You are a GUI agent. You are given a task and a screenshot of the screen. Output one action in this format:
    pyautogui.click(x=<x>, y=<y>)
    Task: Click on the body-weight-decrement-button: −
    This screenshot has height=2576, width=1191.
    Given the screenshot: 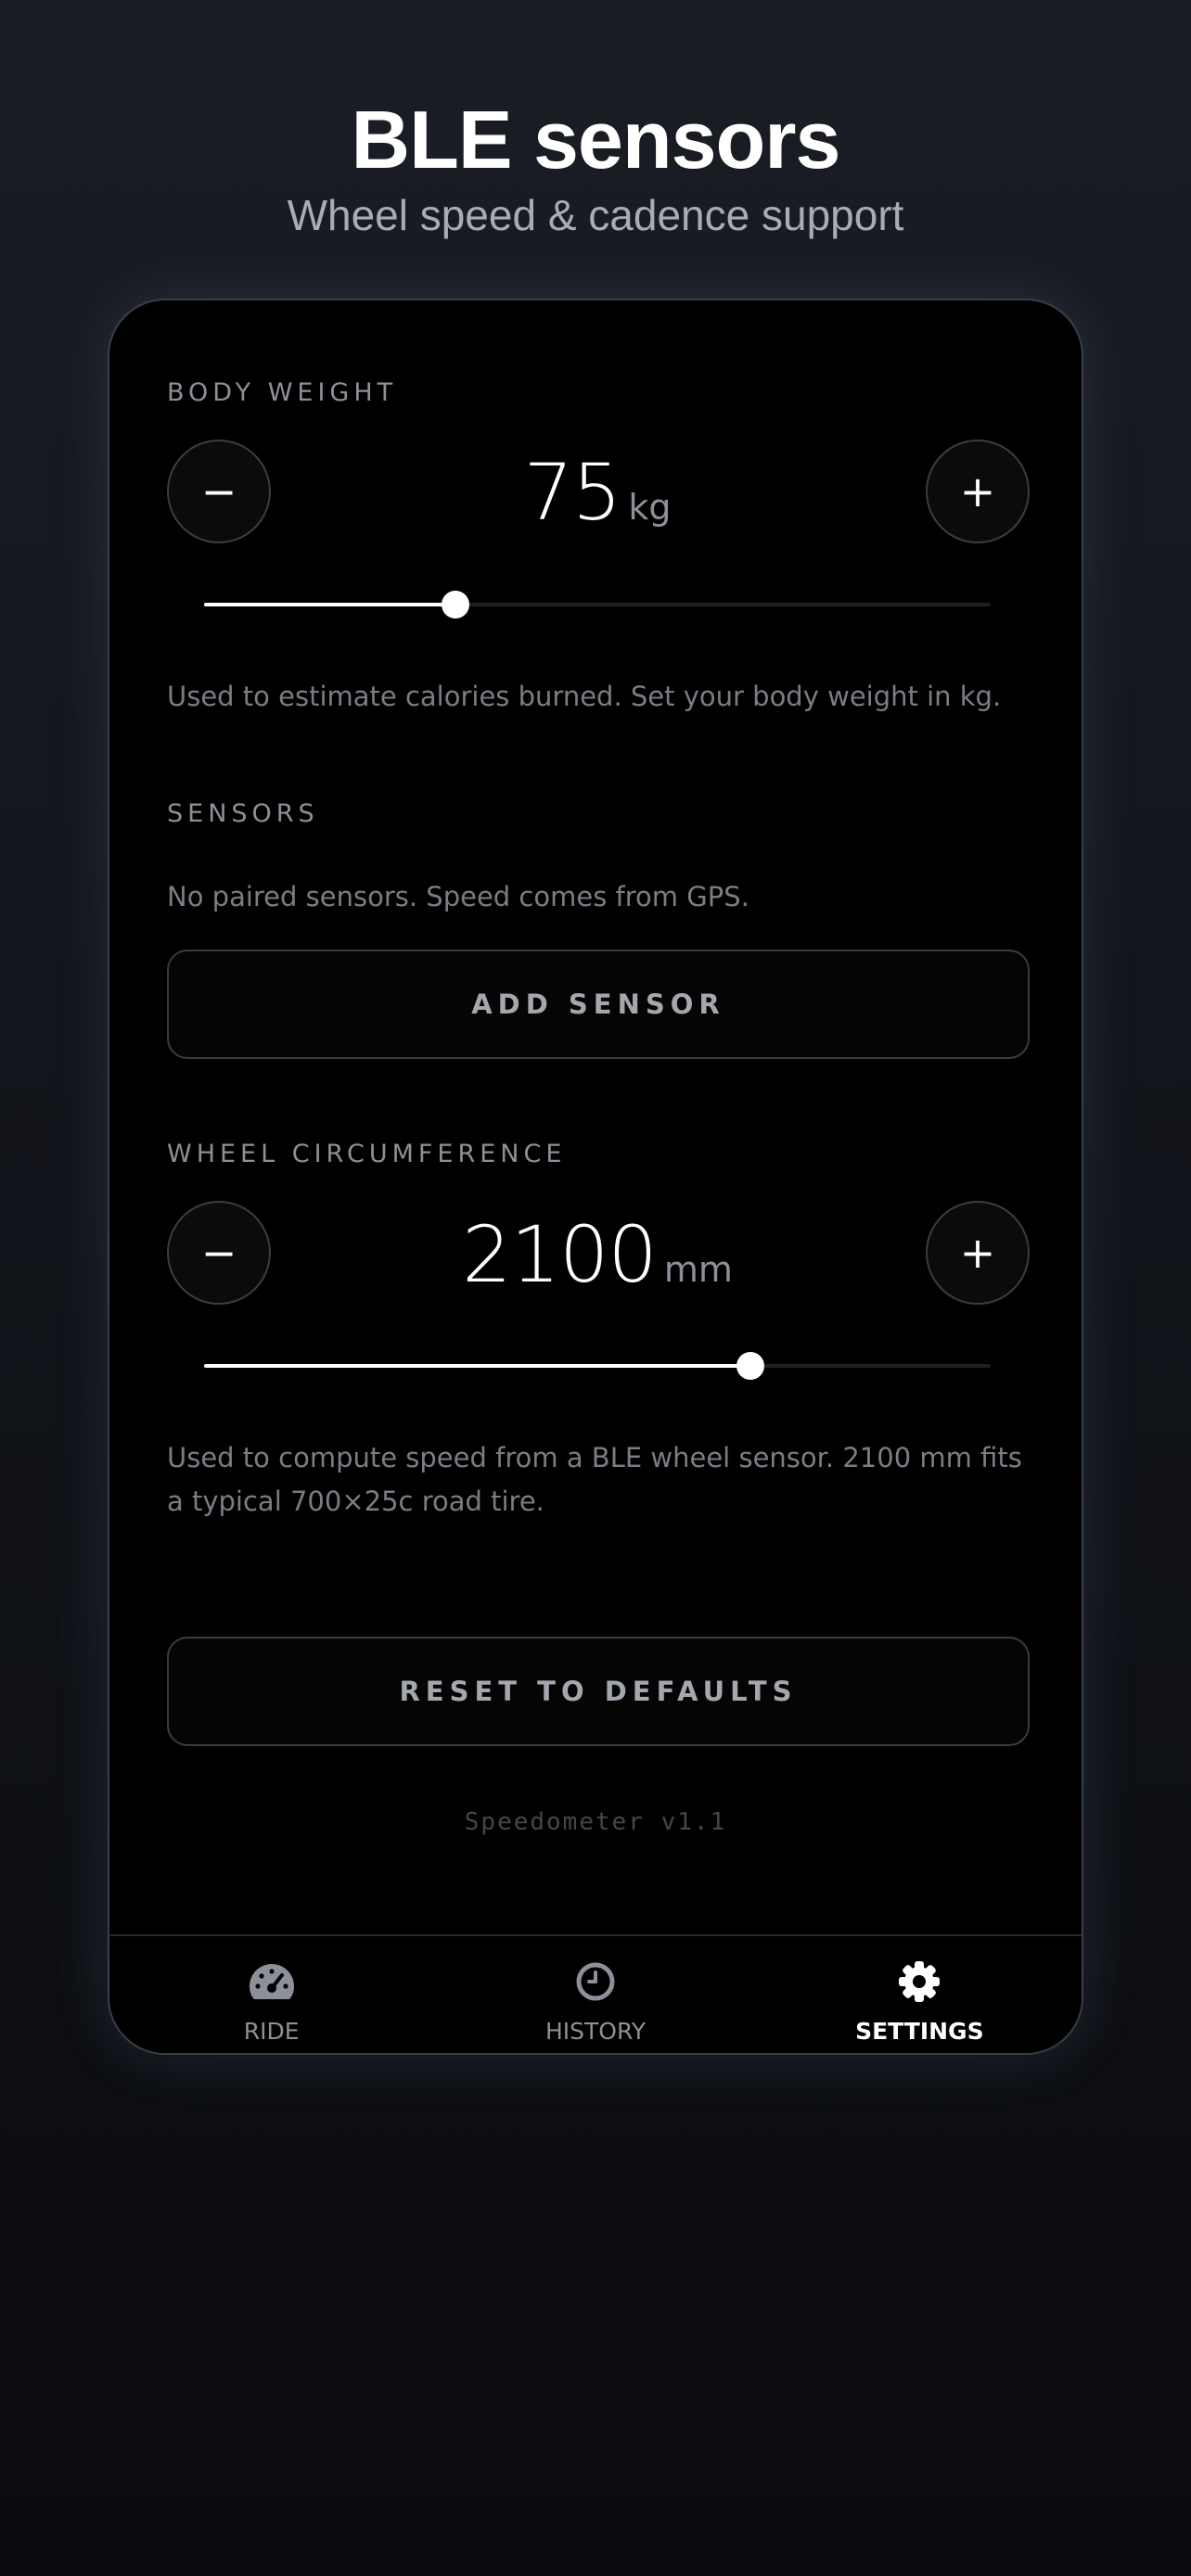 What is the action you would take?
    pyautogui.click(x=219, y=492)
    